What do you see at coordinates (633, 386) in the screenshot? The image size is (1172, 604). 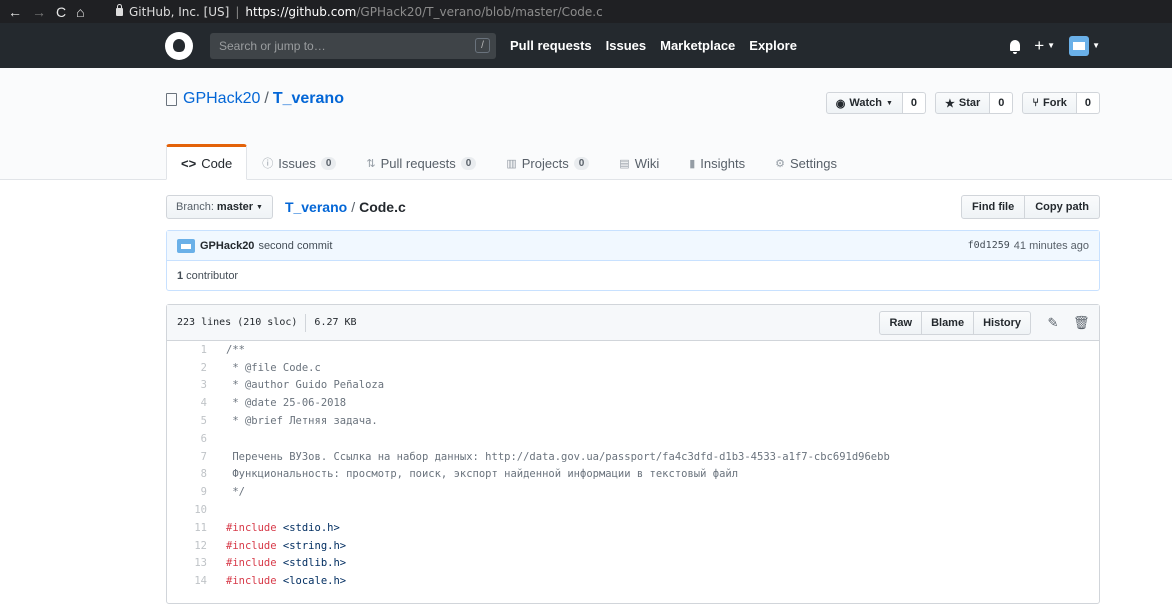 I see `code-line: 3 * @author Guido Peñaloza` at bounding box center [633, 386].